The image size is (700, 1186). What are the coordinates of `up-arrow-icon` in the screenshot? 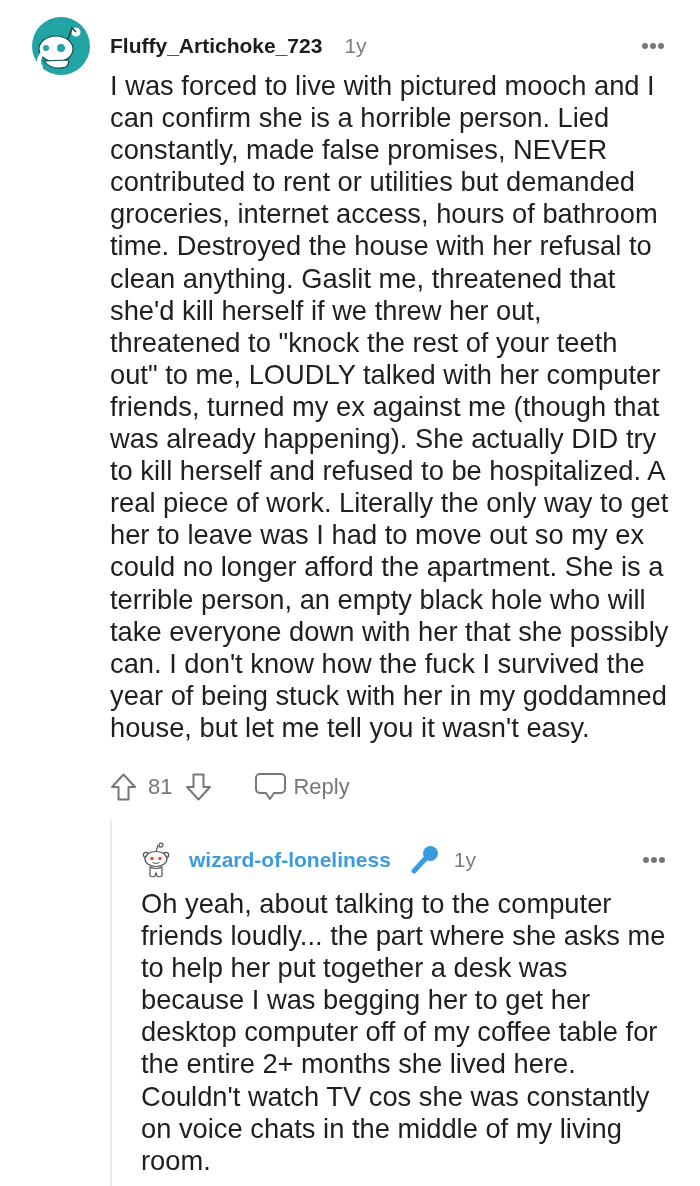 It's located at (123, 786).